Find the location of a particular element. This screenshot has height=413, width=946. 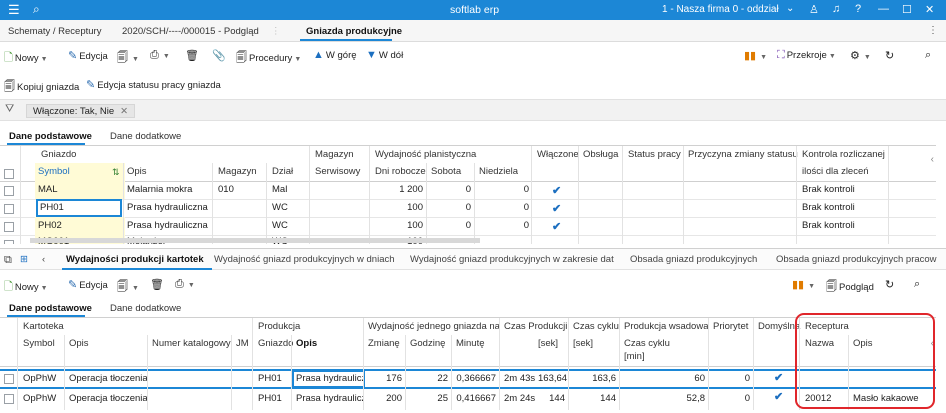

hamburger-menu-icon: ☰ is located at coordinates (14, 9).